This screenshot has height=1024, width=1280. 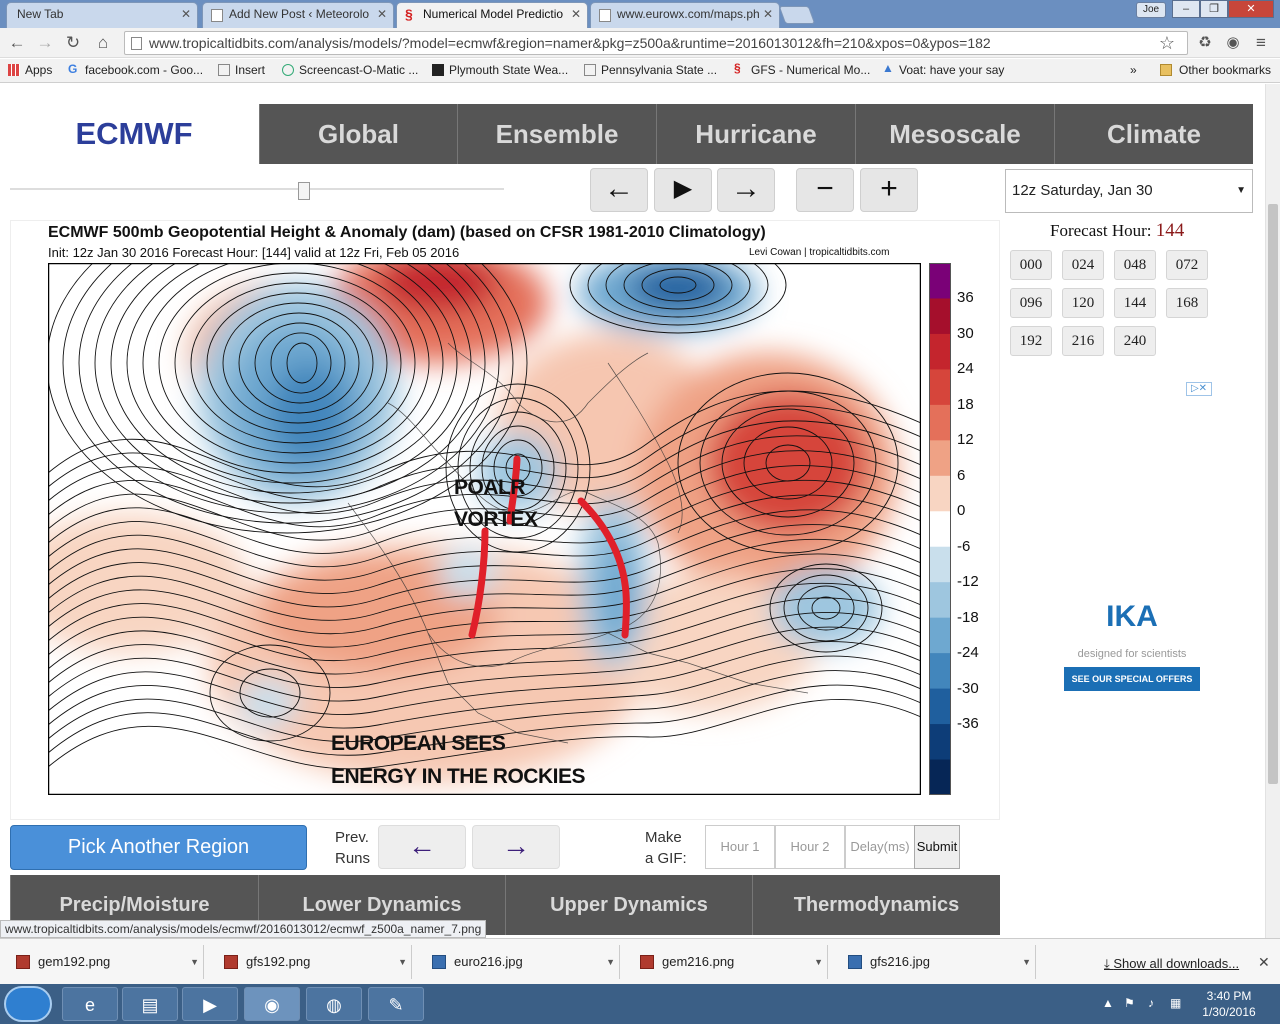 I want to click on next-run-button: →, so click(x=516, y=847).